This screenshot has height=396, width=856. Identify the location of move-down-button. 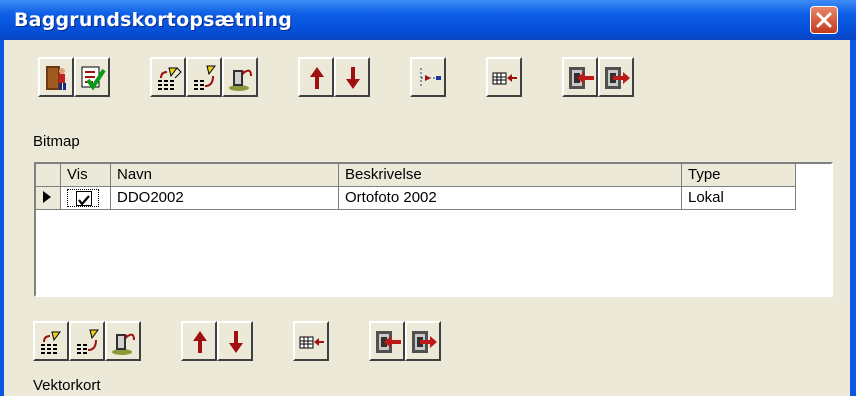
(352, 77).